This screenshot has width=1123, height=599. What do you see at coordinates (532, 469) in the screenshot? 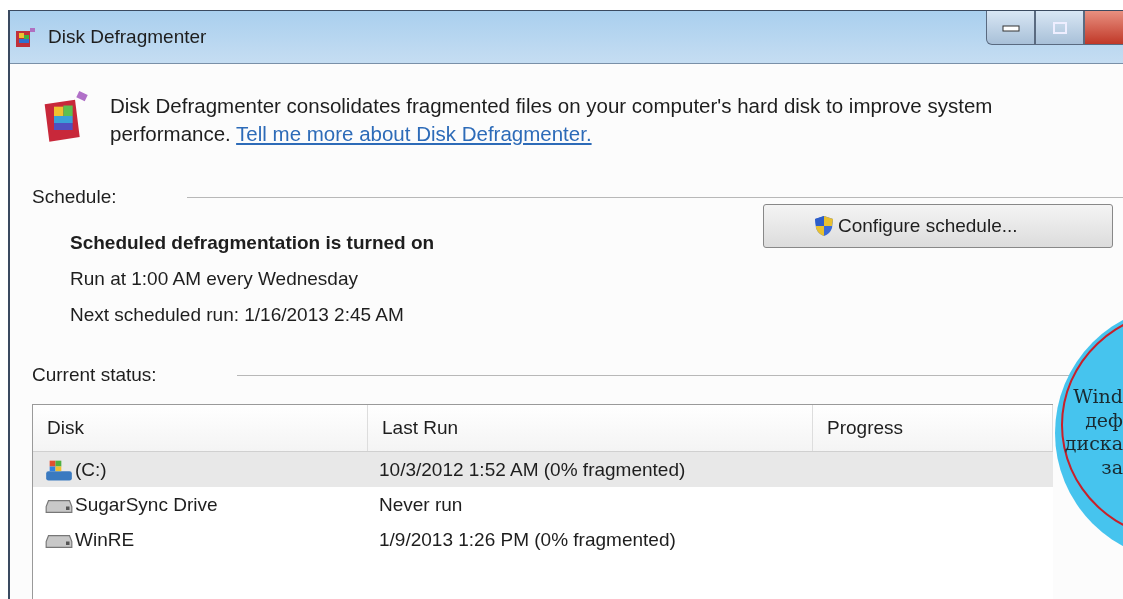
I see `last-run-text: 10/3/2012 1:52 AM (0% fragmented)` at bounding box center [532, 469].